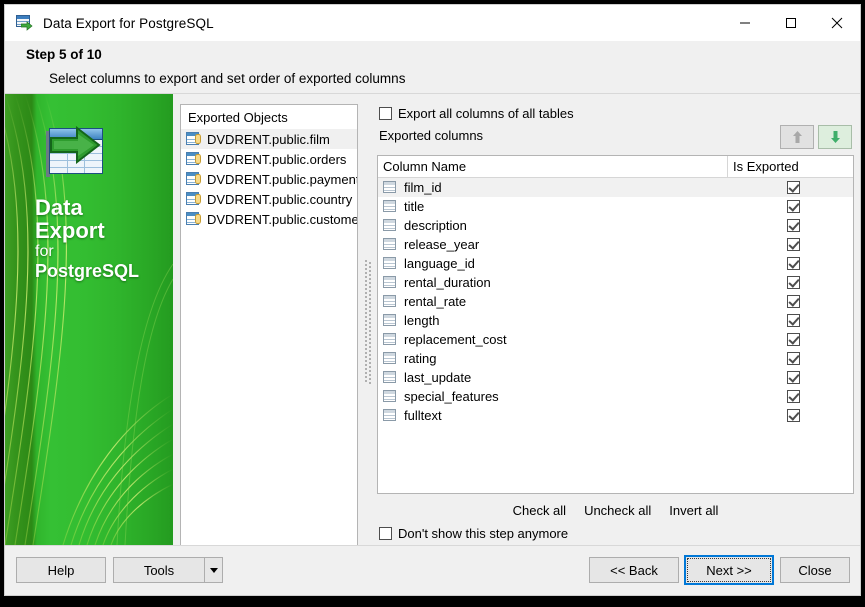 The width and height of the screenshot is (865, 607). I want to click on dont-show-step-label: Don't show this step anymore, so click(483, 533).